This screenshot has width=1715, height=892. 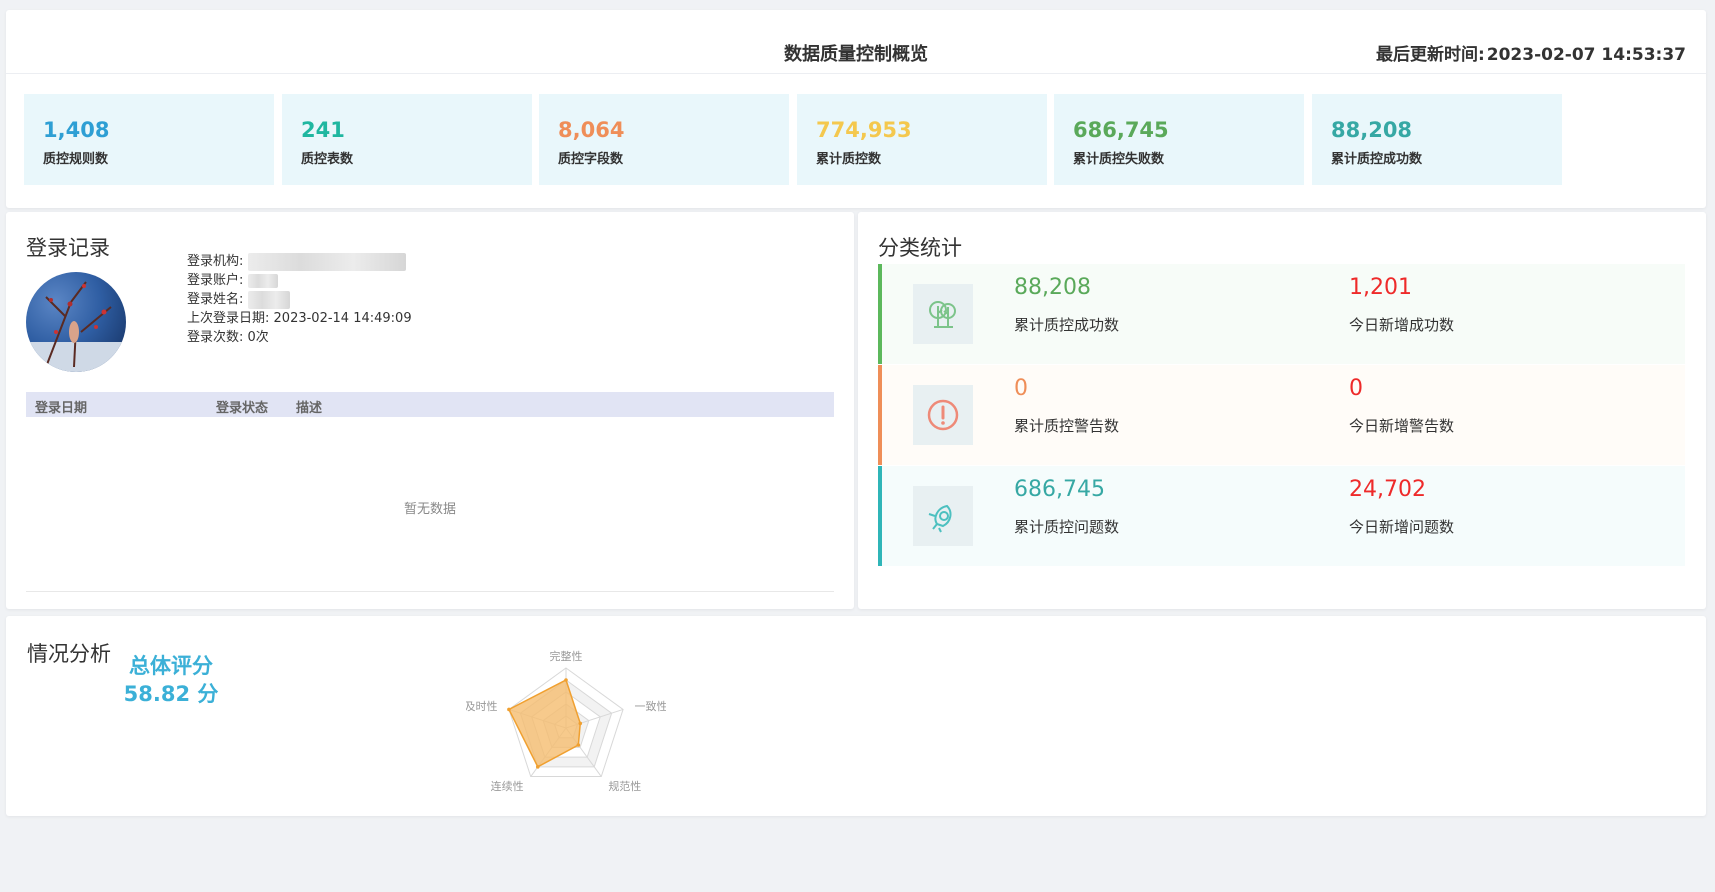 I want to click on radar-axis-label: 连续性, so click(x=507, y=786).